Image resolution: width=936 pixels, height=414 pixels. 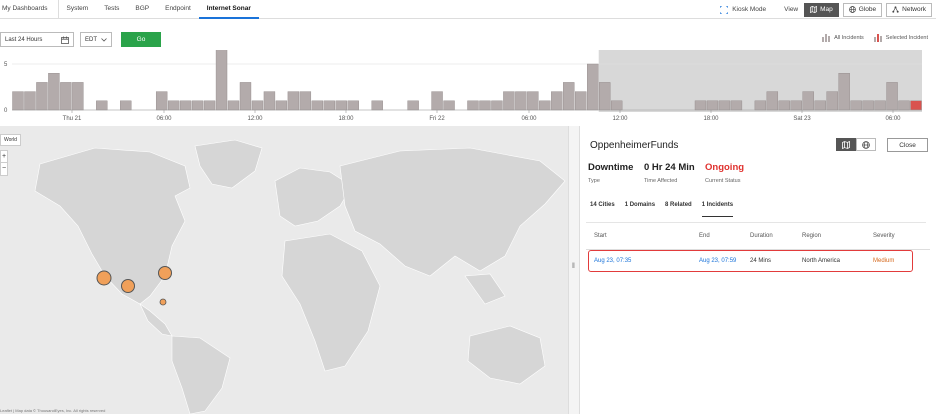 What do you see at coordinates (111, 9) in the screenshot?
I see `nav-tests: Tests` at bounding box center [111, 9].